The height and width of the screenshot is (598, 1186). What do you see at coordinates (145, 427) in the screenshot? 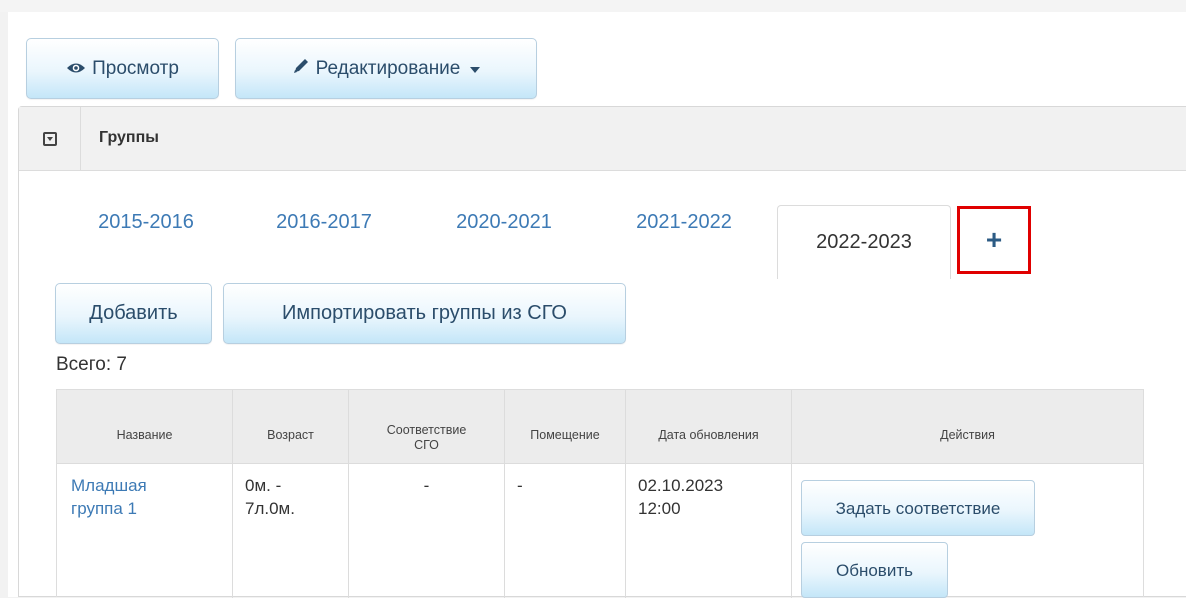
I see `column-header-name: Название` at bounding box center [145, 427].